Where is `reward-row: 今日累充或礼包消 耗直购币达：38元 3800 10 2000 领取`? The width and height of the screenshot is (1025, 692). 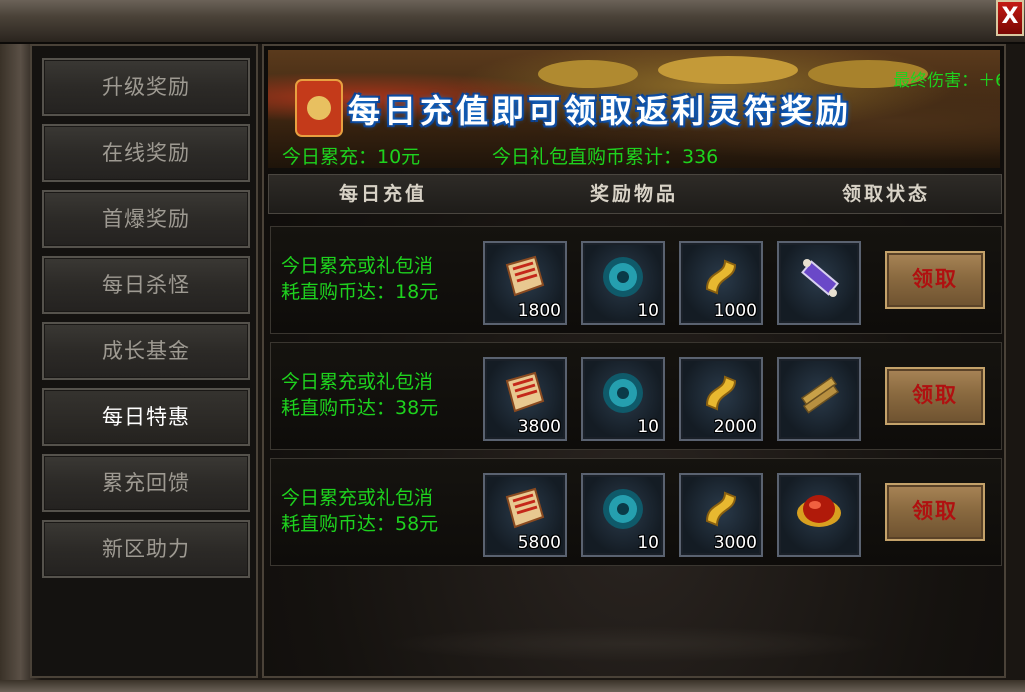 reward-row: 今日累充或礼包消 耗直购币达：38元 3800 10 2000 领取 is located at coordinates (636, 396).